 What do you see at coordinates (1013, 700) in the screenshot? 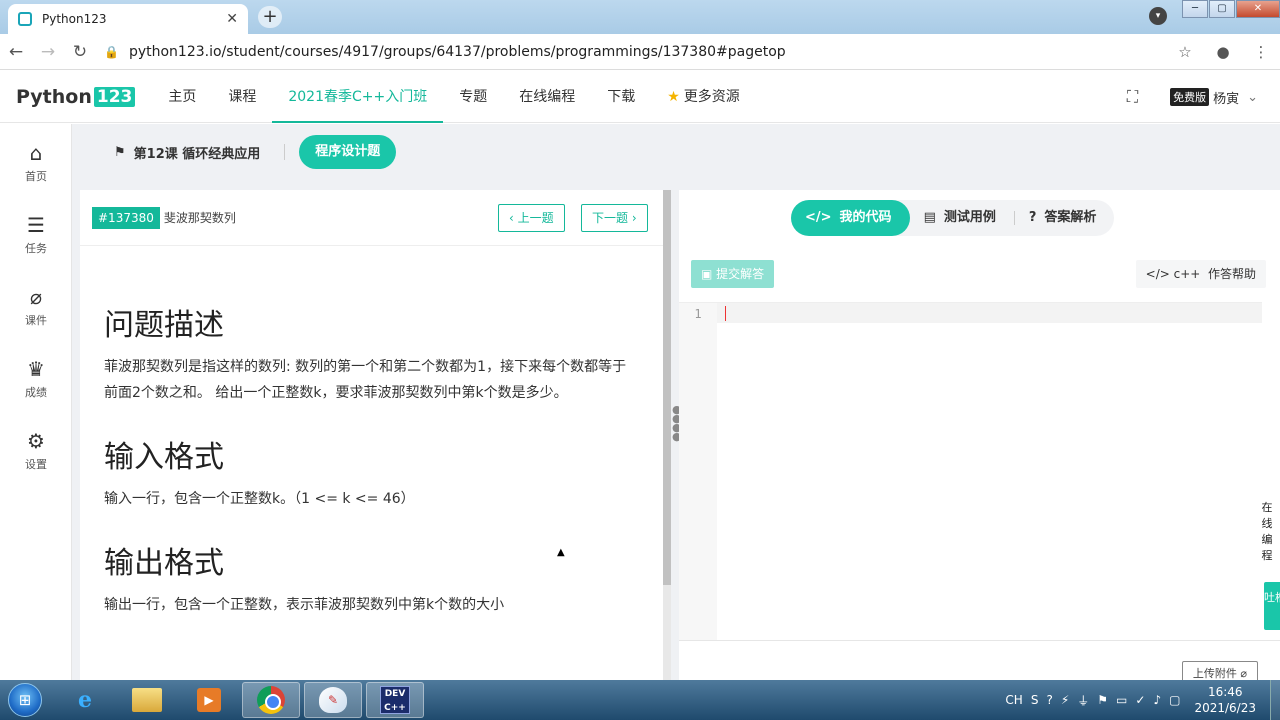
I see `tray-language: CH` at bounding box center [1013, 700].